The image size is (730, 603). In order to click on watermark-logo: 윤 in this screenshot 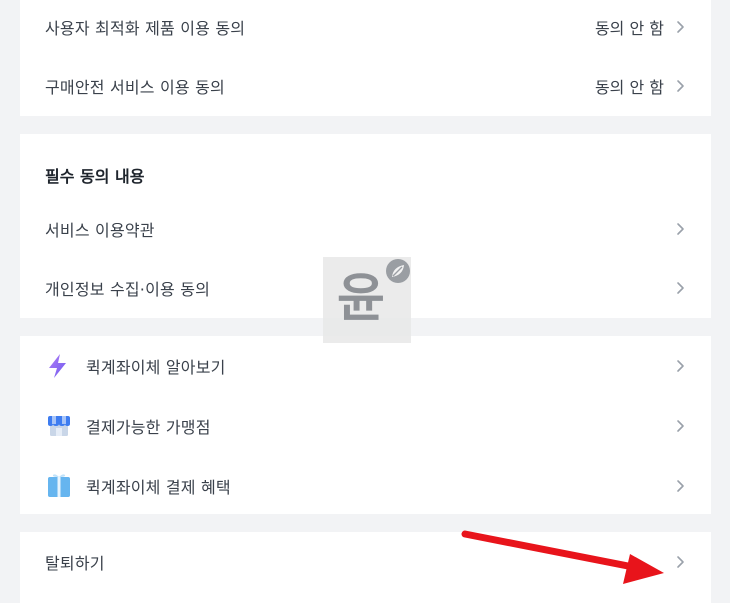, I will do `click(367, 300)`.